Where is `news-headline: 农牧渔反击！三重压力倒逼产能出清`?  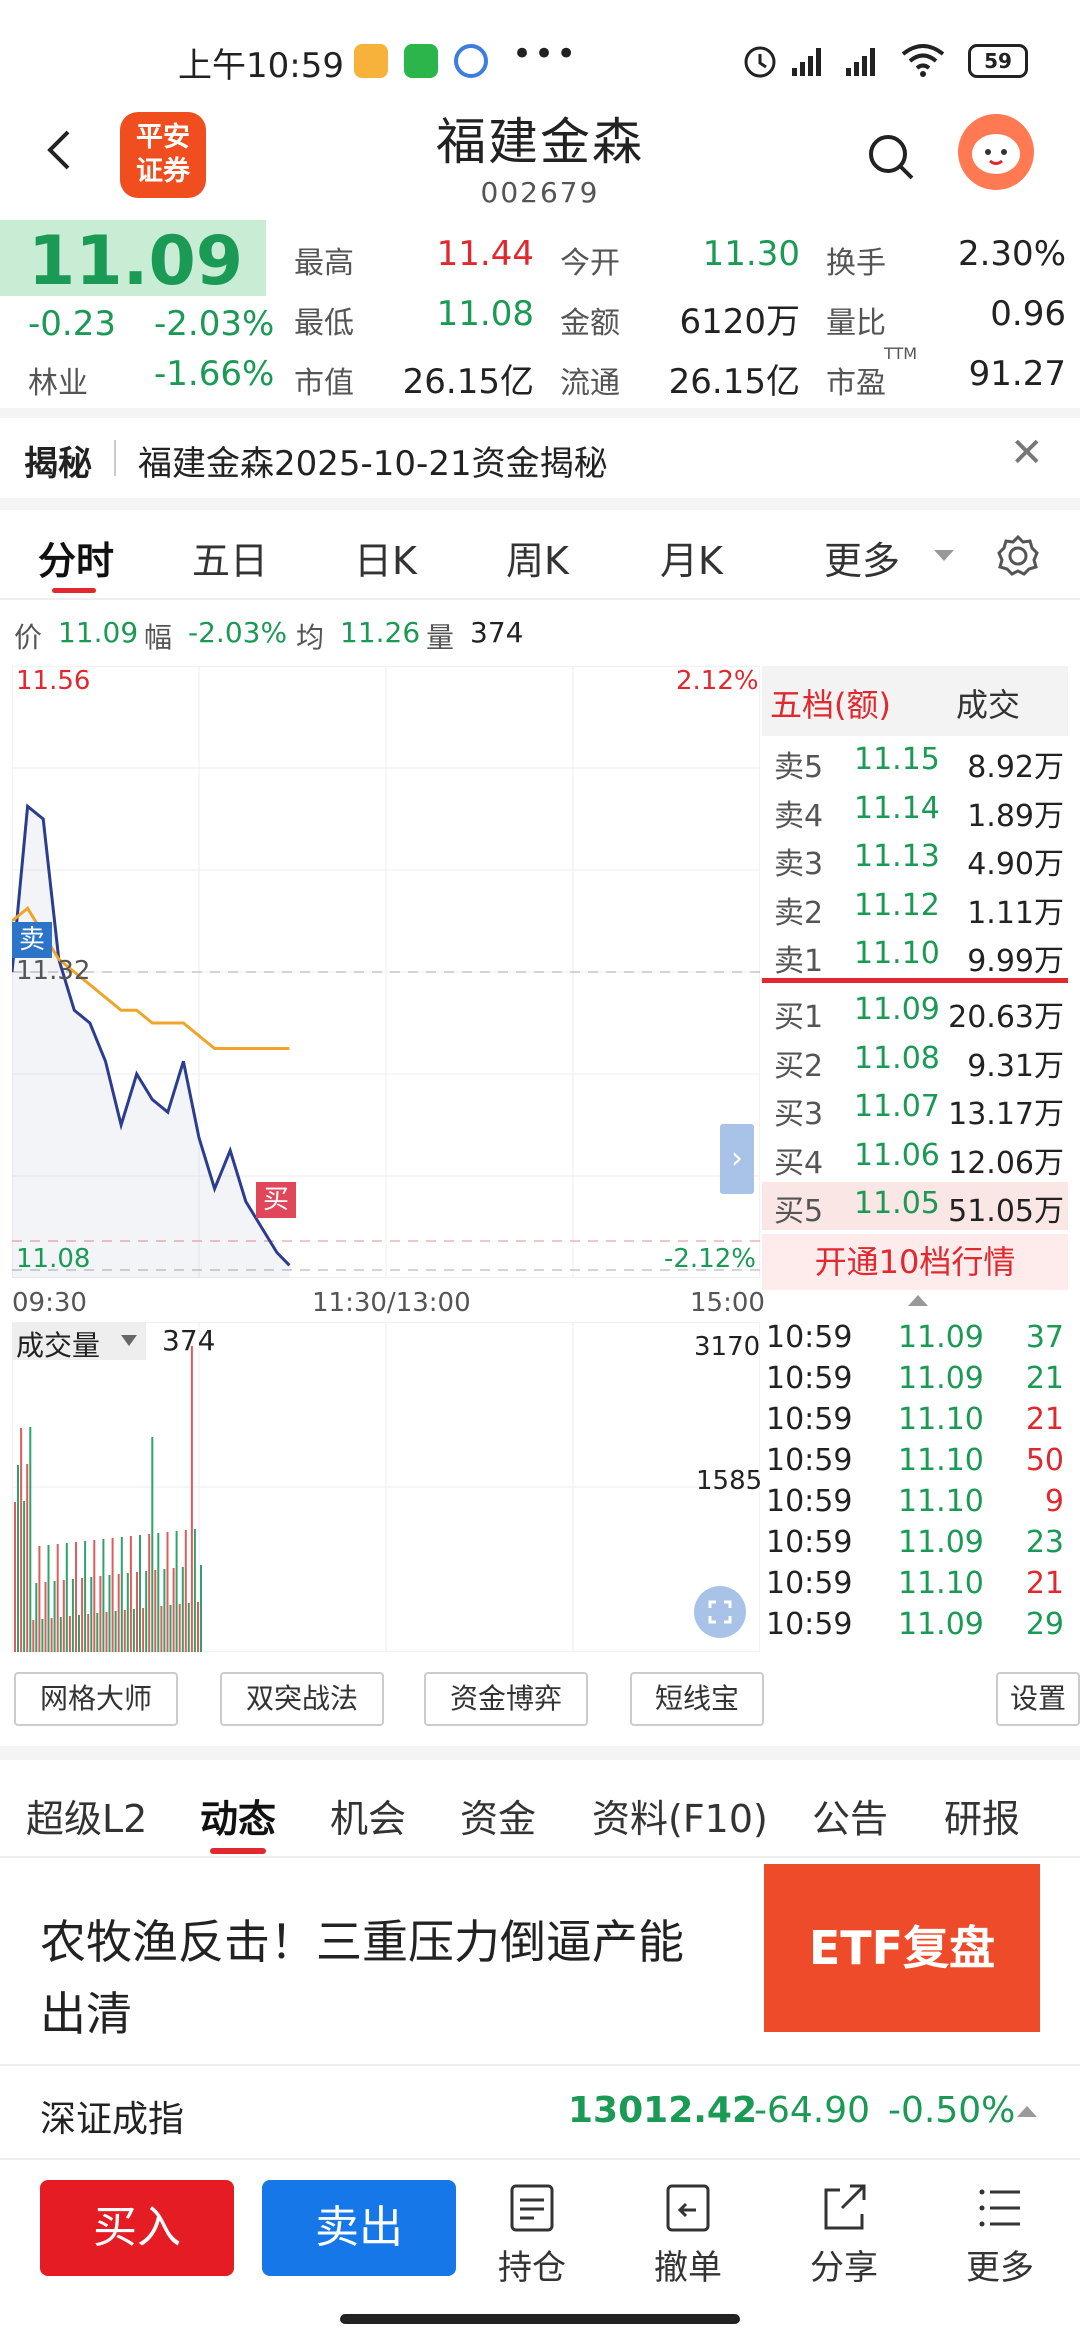
news-headline: 农牧渔反击！三重压力倒逼产能出清 is located at coordinates (380, 1978).